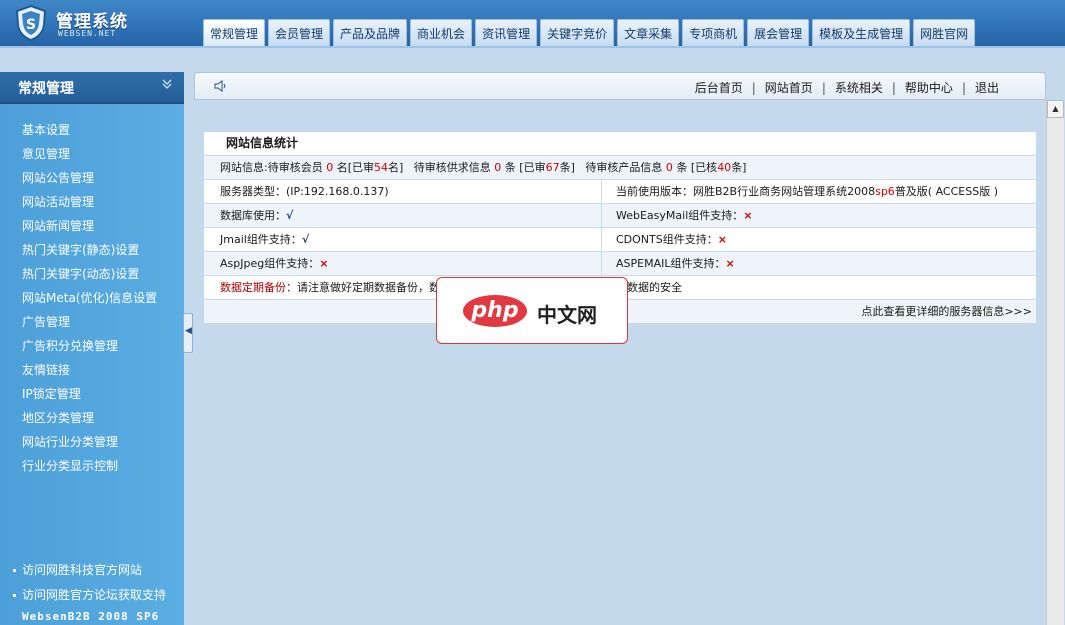  Describe the element at coordinates (92, 250) in the screenshot. I see `sidebar-item-hot-keywords-static: 热门关键字(静态)设置` at that location.